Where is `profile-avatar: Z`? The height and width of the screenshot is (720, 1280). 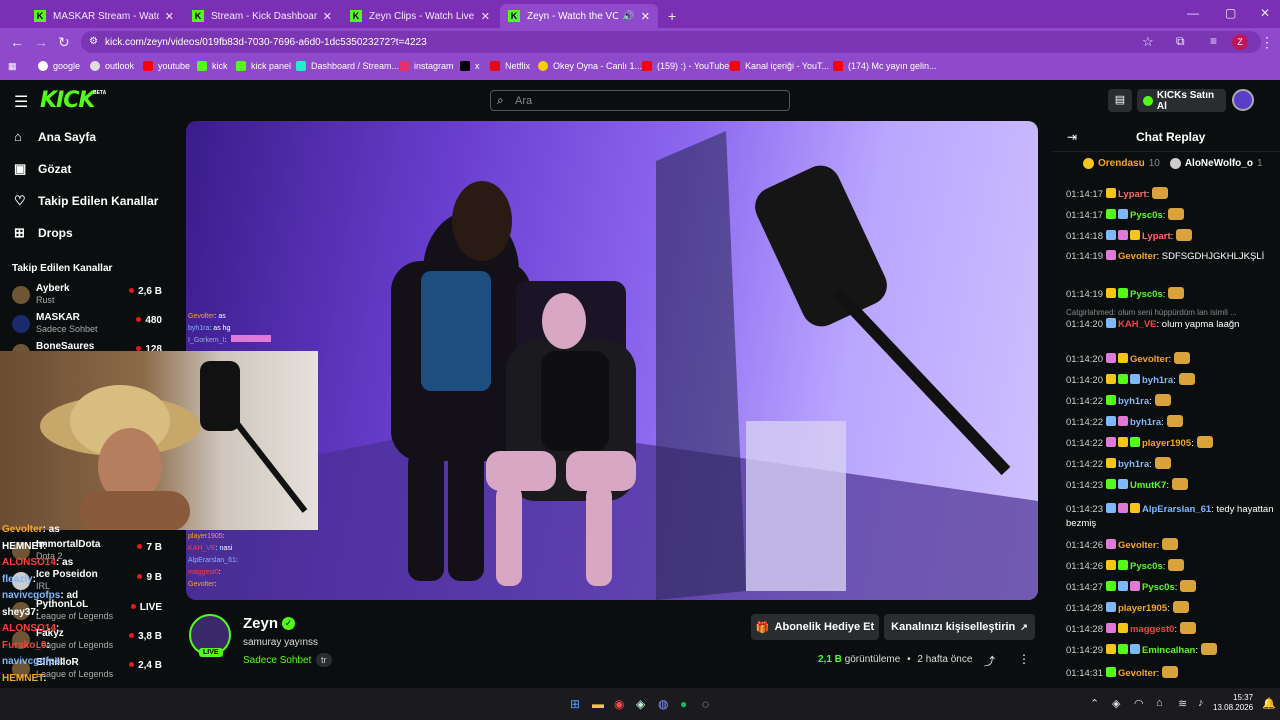 profile-avatar: Z is located at coordinates (1240, 42).